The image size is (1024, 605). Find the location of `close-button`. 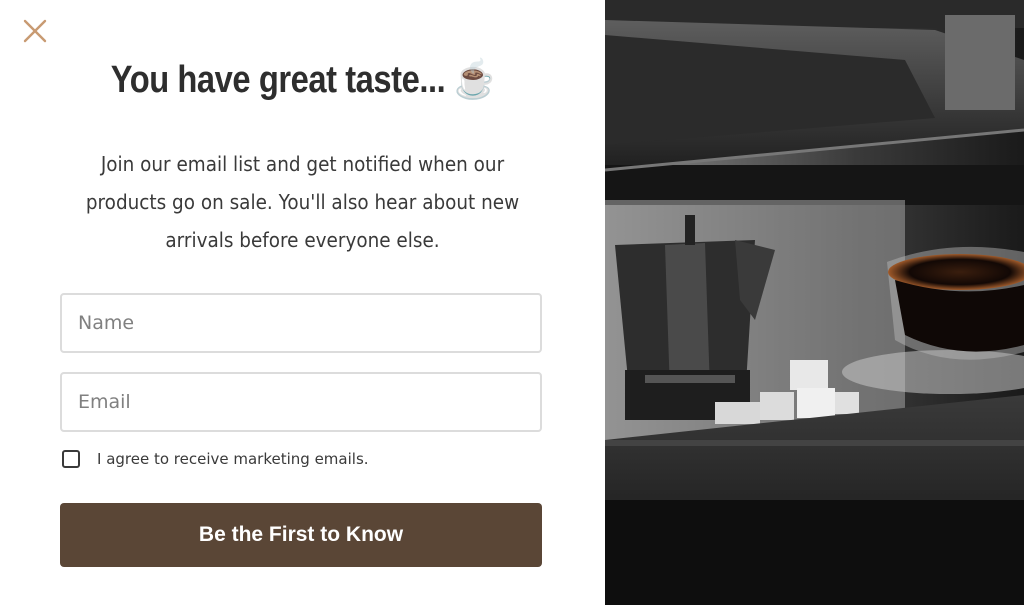

close-button is located at coordinates (35, 31).